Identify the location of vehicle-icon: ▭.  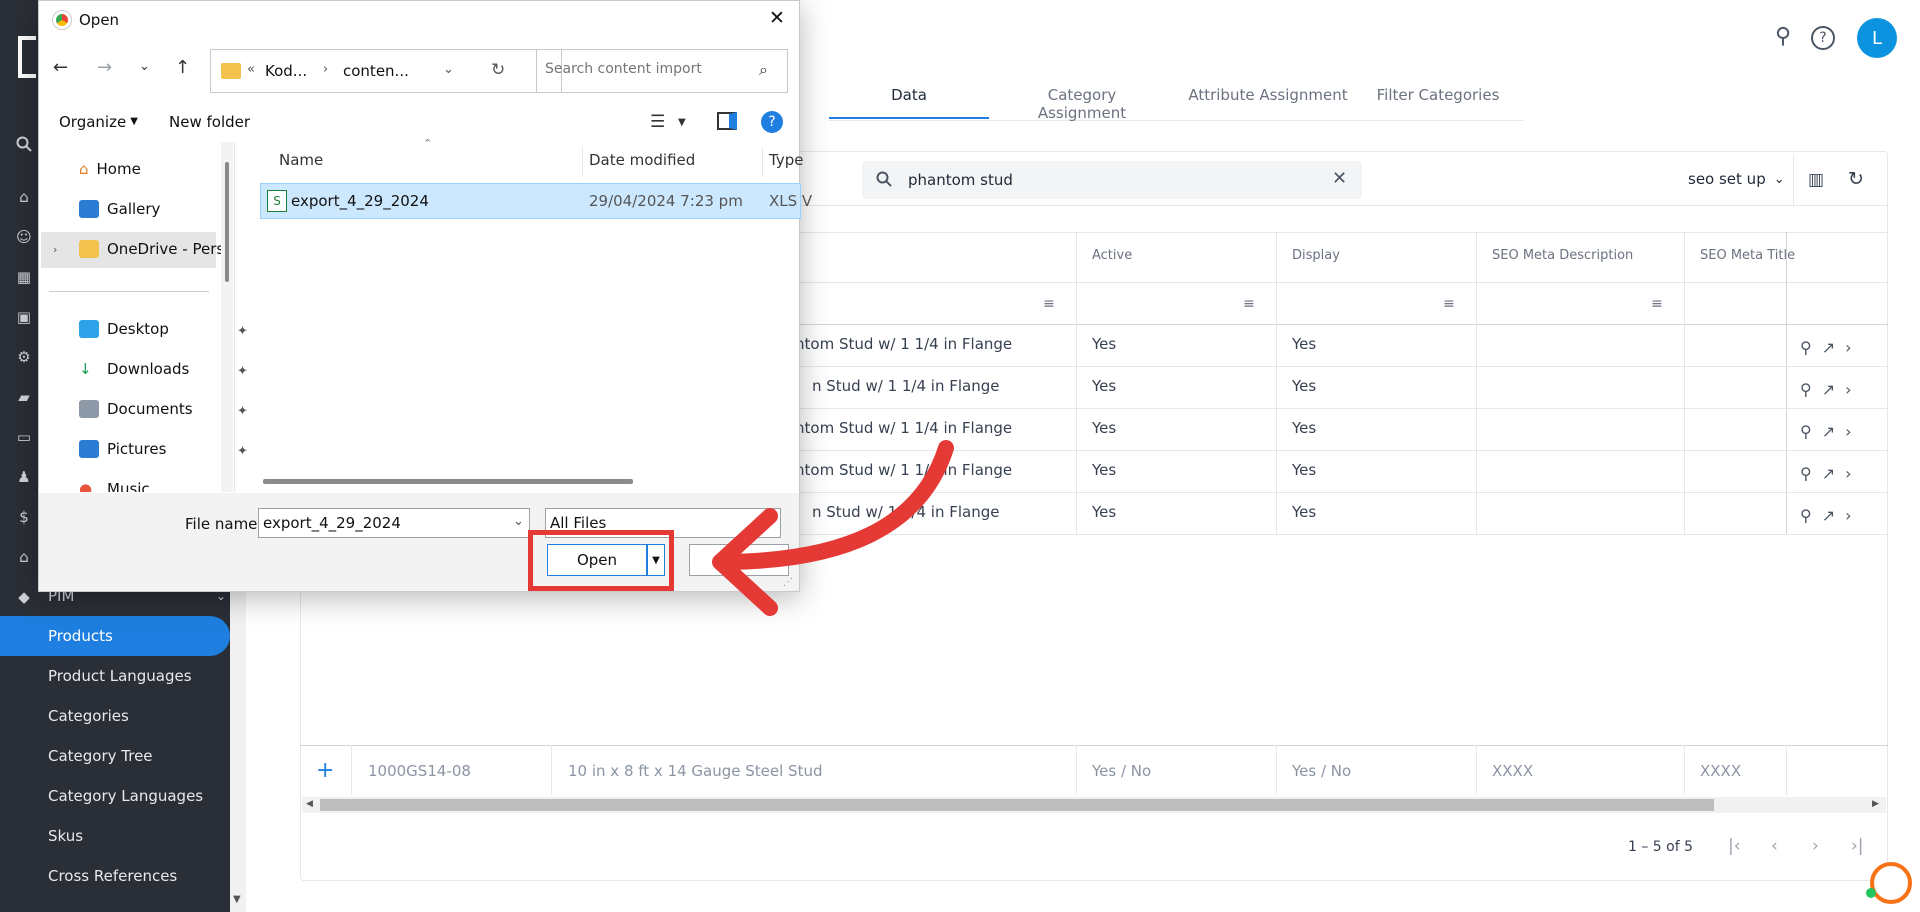
(24, 437).